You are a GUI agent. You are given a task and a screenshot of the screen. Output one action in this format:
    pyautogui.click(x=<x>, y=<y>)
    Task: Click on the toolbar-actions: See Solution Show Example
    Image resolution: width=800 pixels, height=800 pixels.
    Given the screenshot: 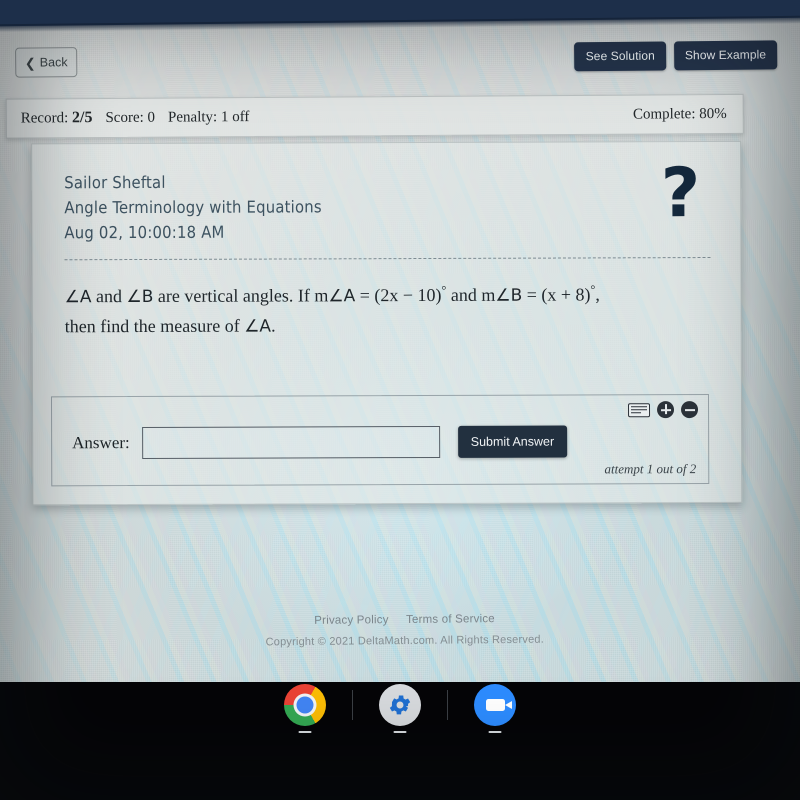 What is the action you would take?
    pyautogui.click(x=676, y=56)
    